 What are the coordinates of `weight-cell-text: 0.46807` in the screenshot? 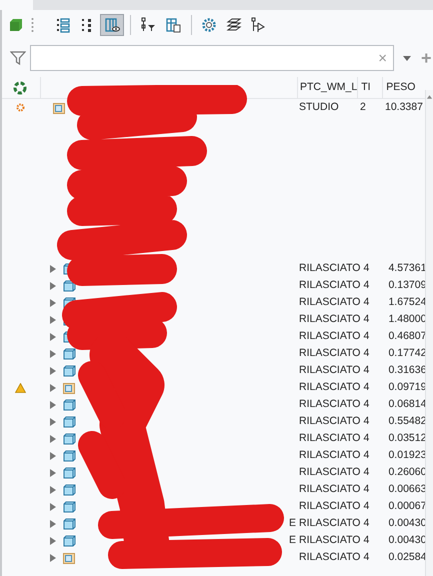 It's located at (407, 336).